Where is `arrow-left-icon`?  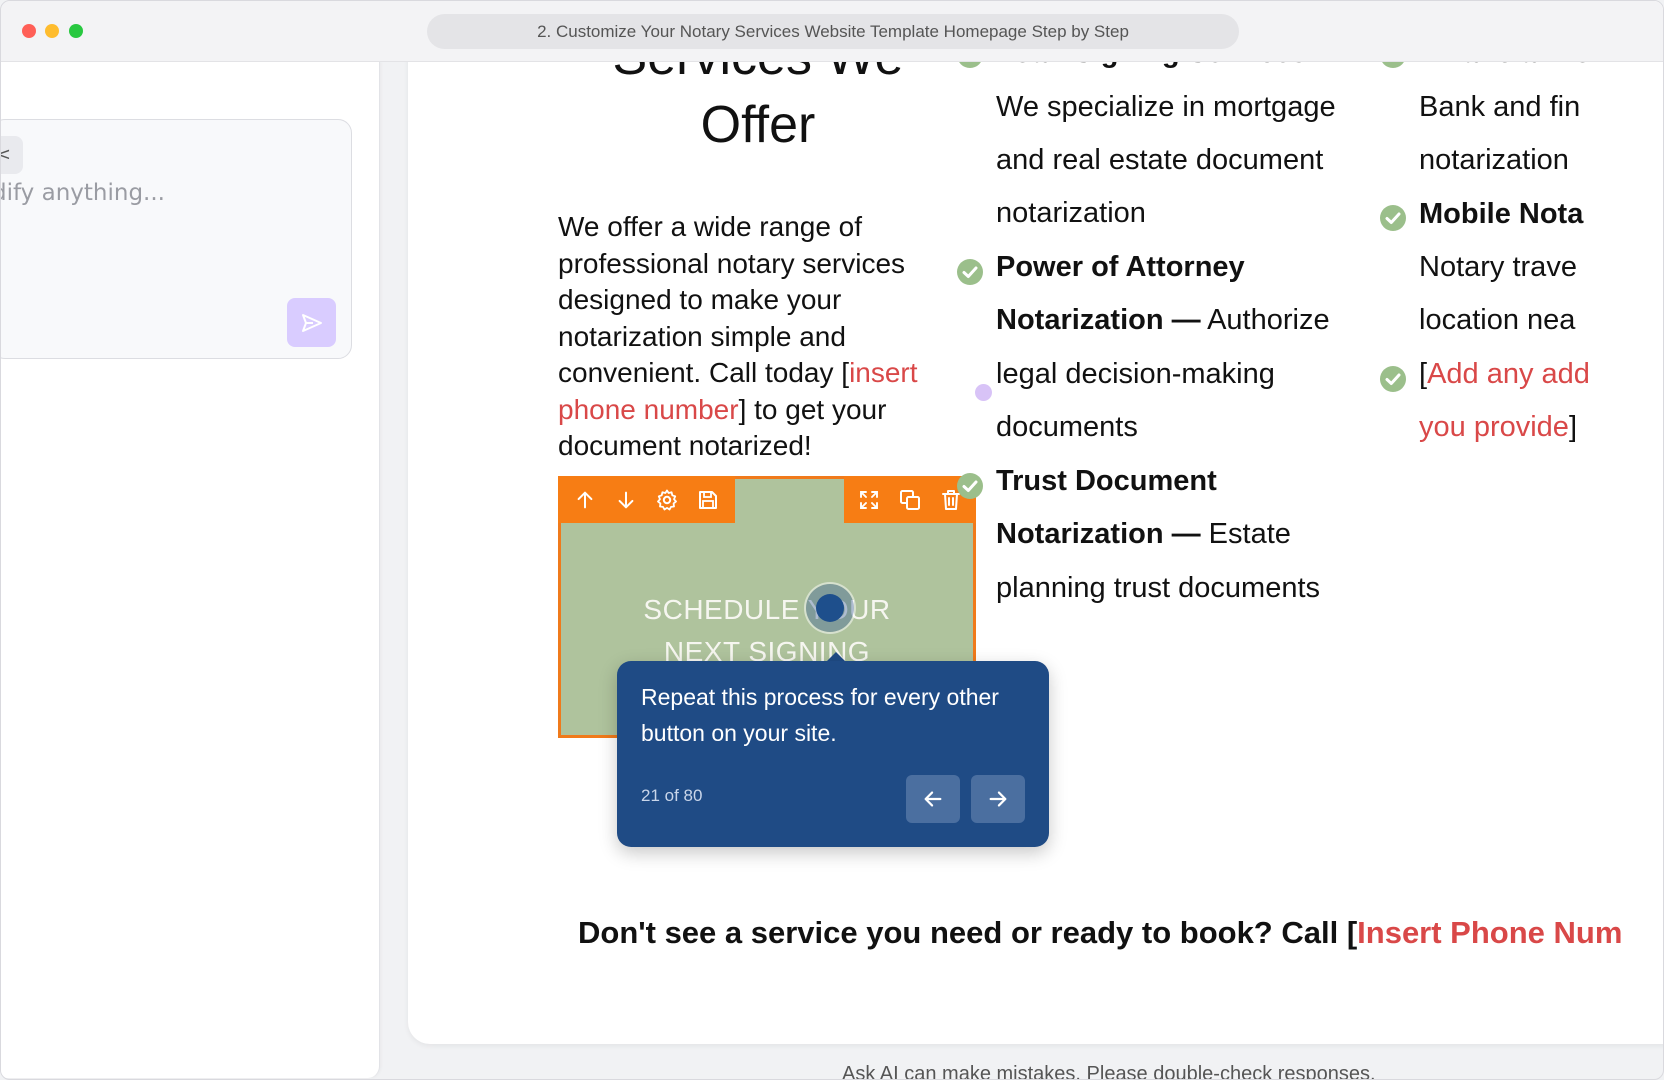
arrow-left-icon is located at coordinates (933, 799).